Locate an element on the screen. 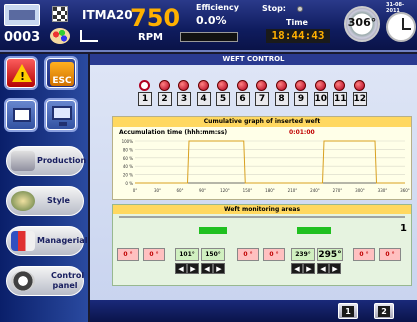 This screenshot has width=417, height=322. monitor-button is located at coordinates (61, 115).